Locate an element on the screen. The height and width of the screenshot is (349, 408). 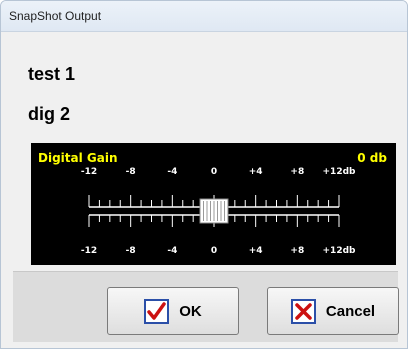
ok-button: OK is located at coordinates (173, 311).